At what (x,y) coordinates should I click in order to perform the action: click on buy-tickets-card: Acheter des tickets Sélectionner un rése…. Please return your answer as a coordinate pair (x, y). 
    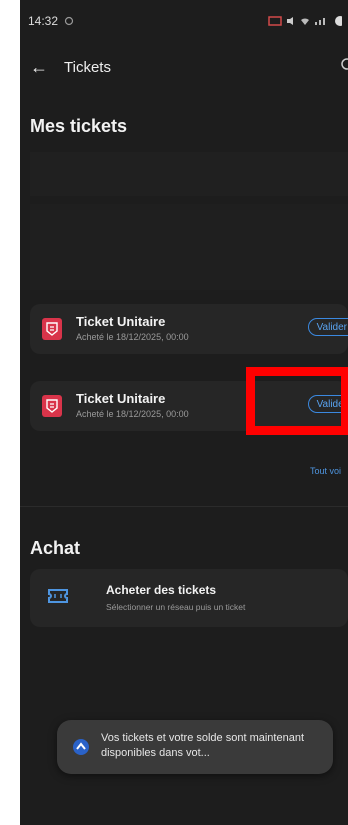
    Looking at the image, I should click on (189, 598).